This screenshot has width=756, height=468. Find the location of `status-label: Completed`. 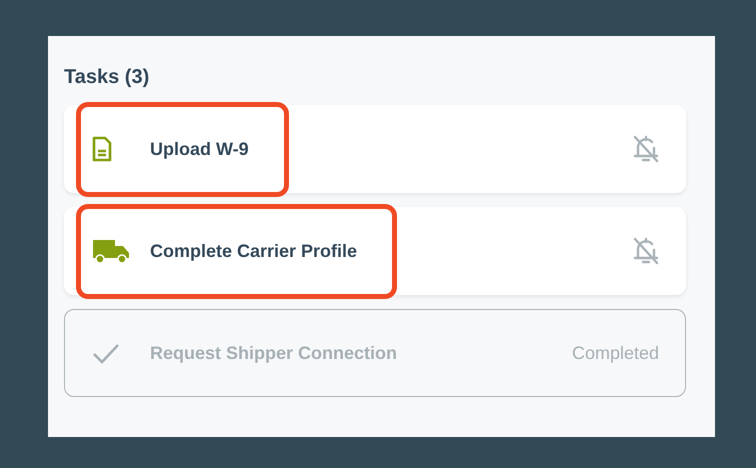

status-label: Completed is located at coordinates (615, 353).